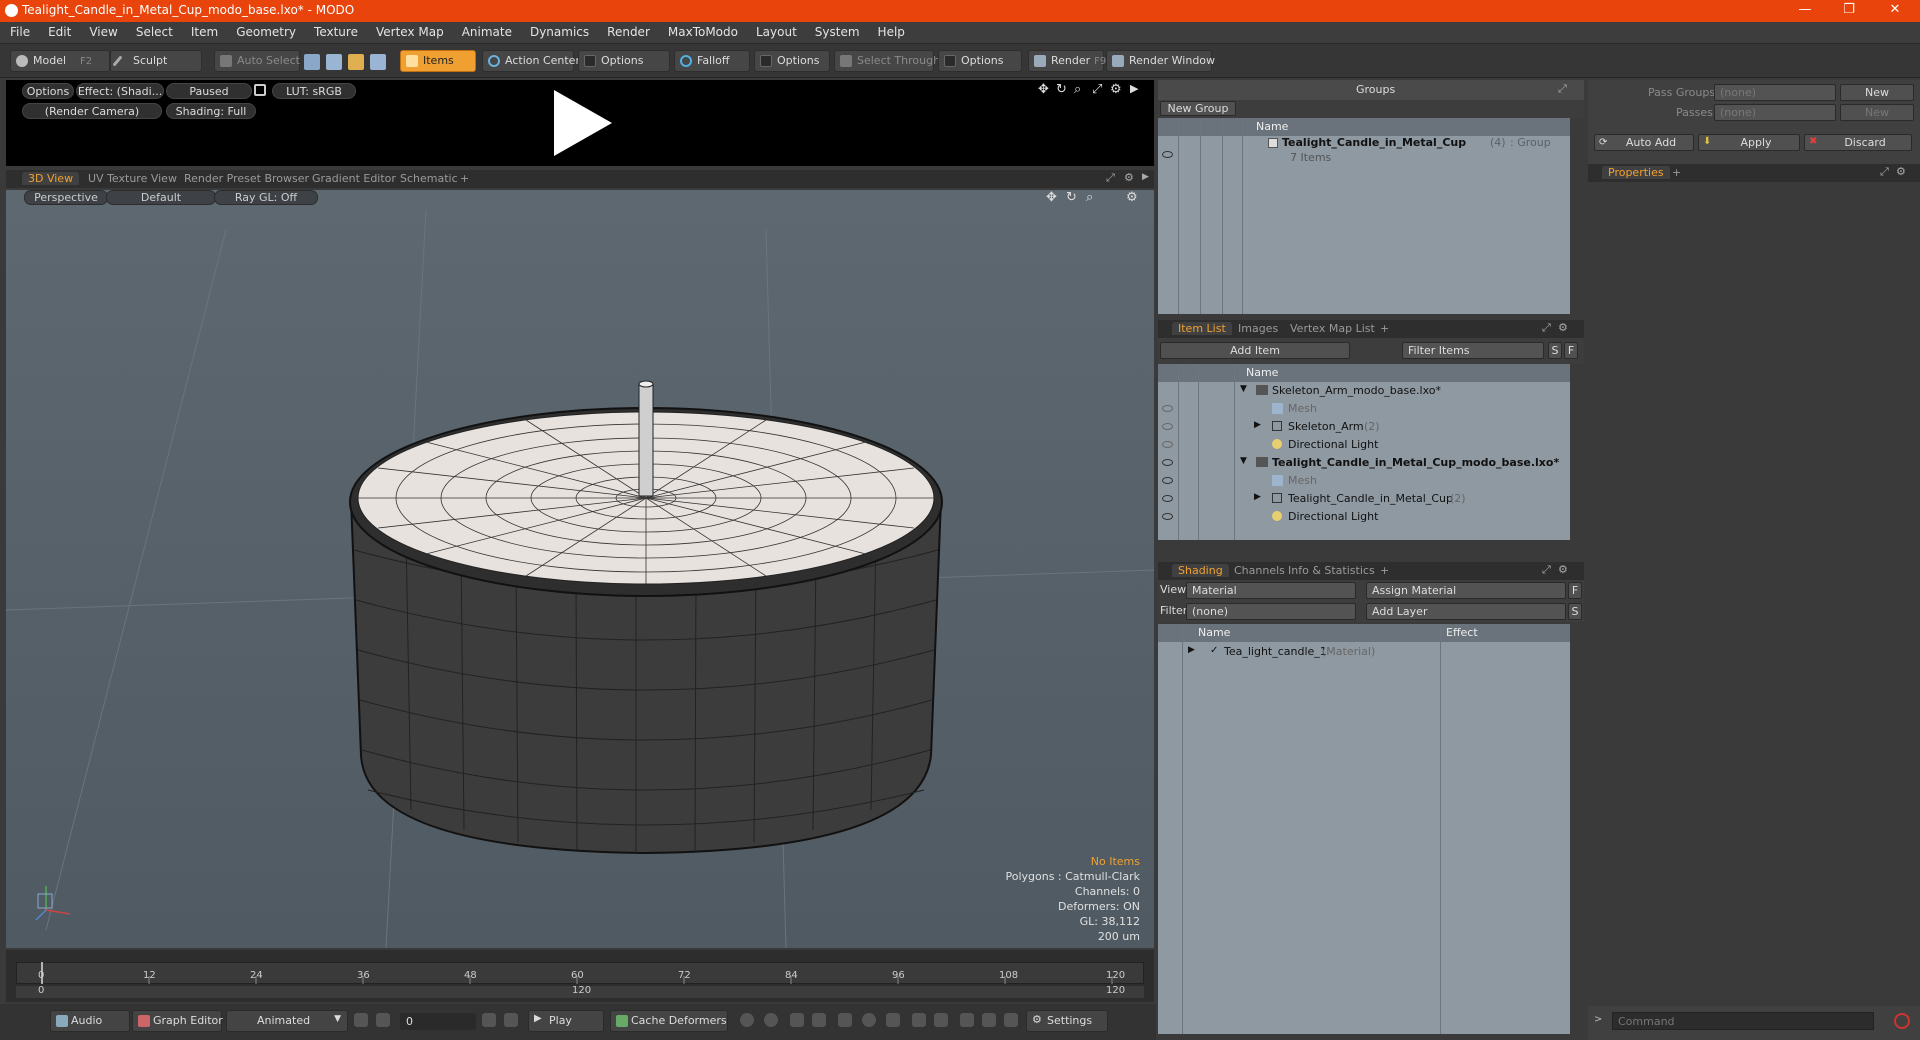  I want to click on menu-render: Render, so click(627, 30).